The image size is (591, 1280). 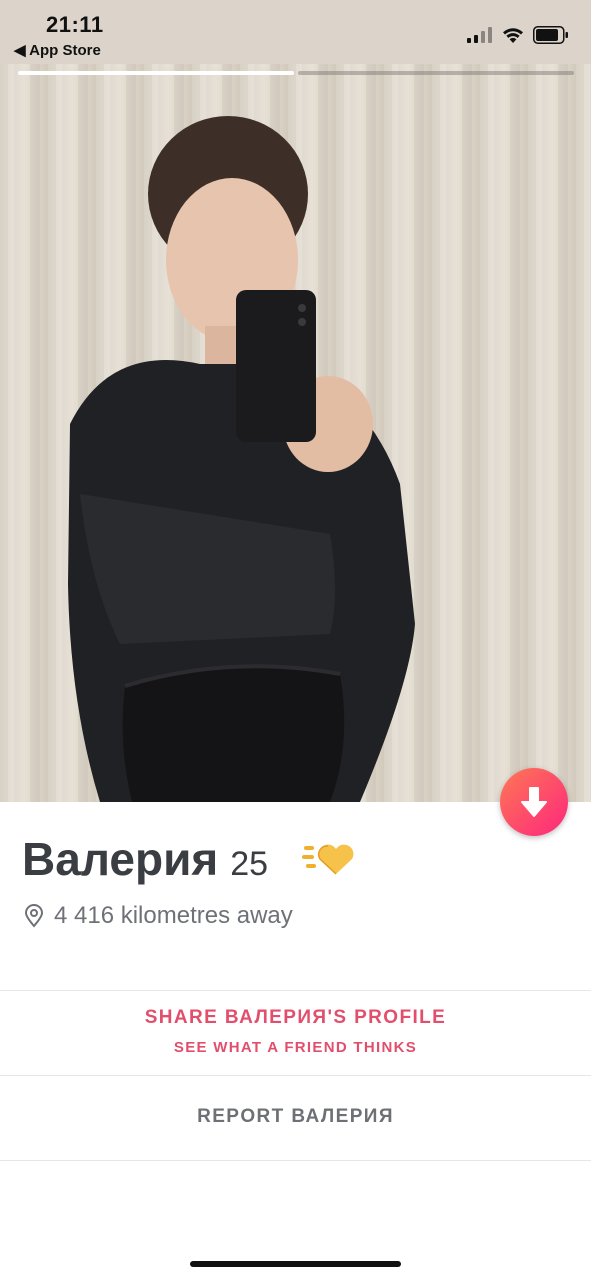 What do you see at coordinates (296, 73) in the screenshot?
I see `photo-progress-bar` at bounding box center [296, 73].